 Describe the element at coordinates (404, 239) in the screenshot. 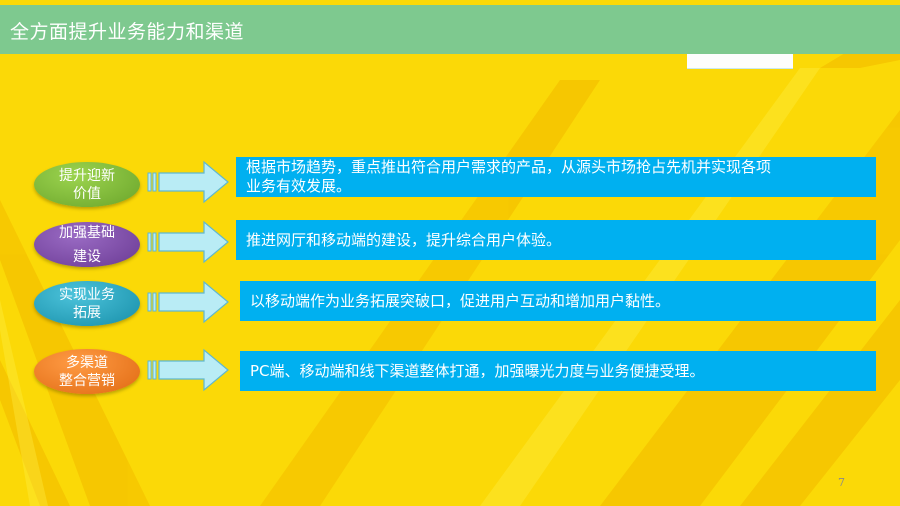

I see `text-line1: 推进网厅和移动端的建设，提升综合用户体验。` at that location.